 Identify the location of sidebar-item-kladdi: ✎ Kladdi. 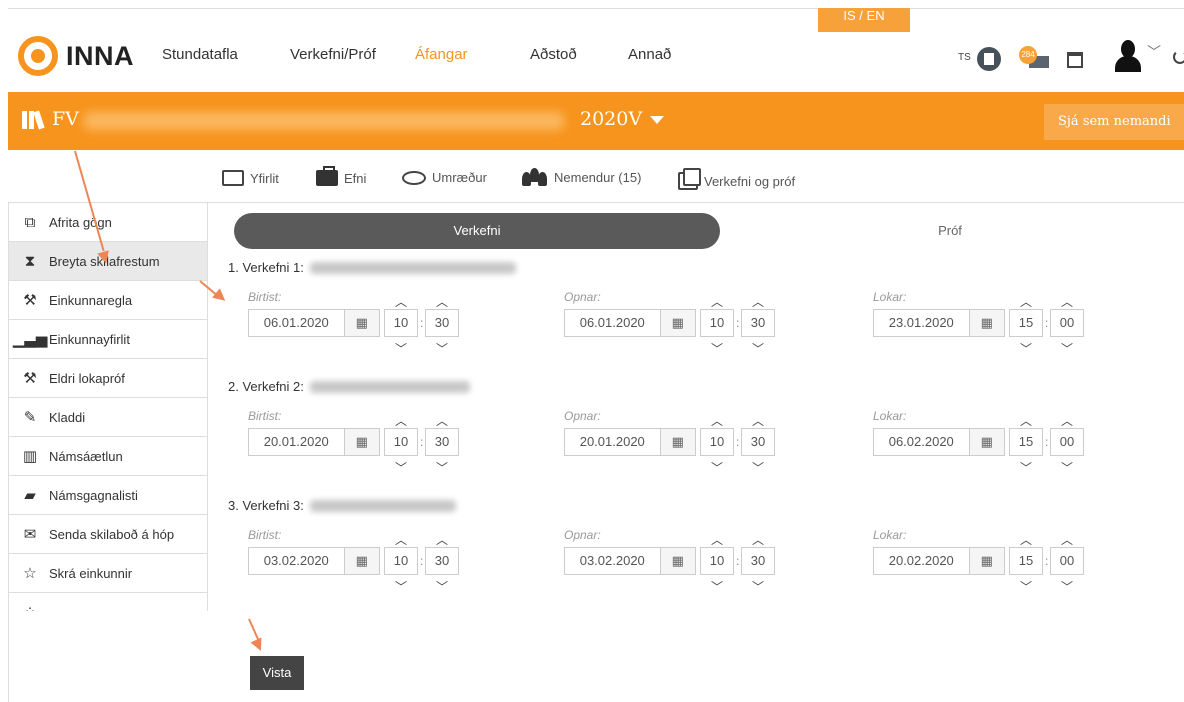
(107, 417).